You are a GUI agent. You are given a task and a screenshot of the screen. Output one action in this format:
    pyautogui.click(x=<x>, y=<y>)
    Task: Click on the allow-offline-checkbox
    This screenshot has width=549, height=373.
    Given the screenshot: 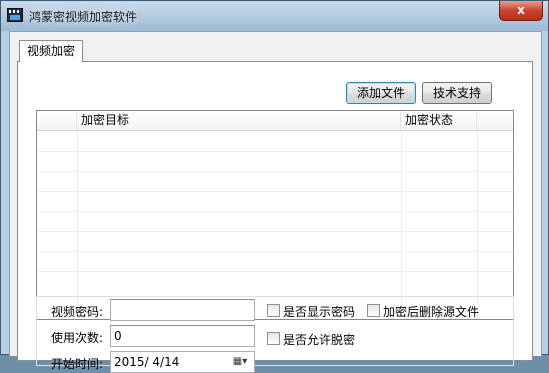 What is the action you would take?
    pyautogui.click(x=273, y=338)
    